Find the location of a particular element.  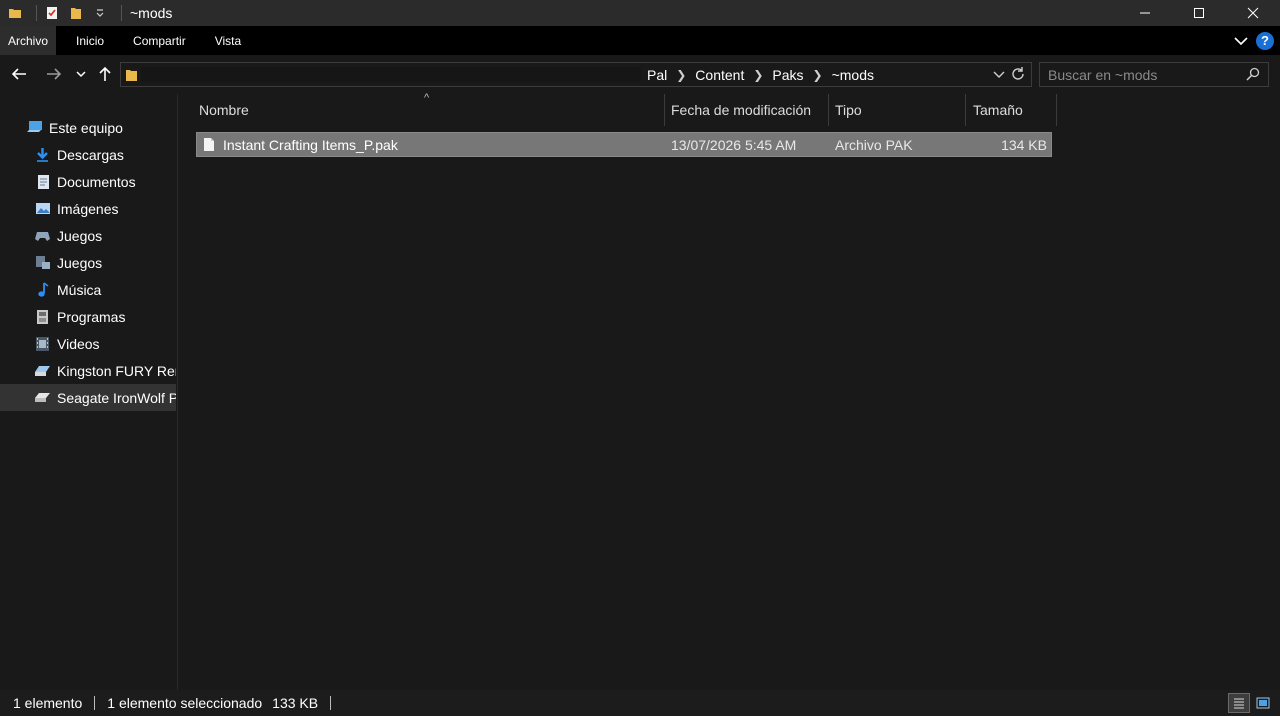

sidebar-item-label: Descargas is located at coordinates (90, 154).